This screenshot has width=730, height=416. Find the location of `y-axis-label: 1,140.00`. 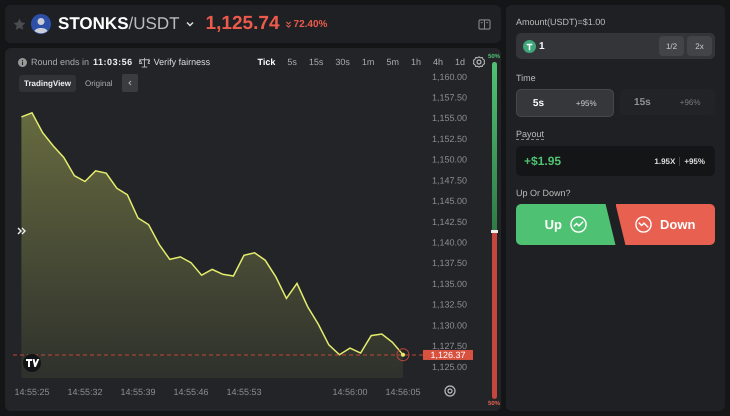

y-axis-label: 1,140.00 is located at coordinates (449, 243).